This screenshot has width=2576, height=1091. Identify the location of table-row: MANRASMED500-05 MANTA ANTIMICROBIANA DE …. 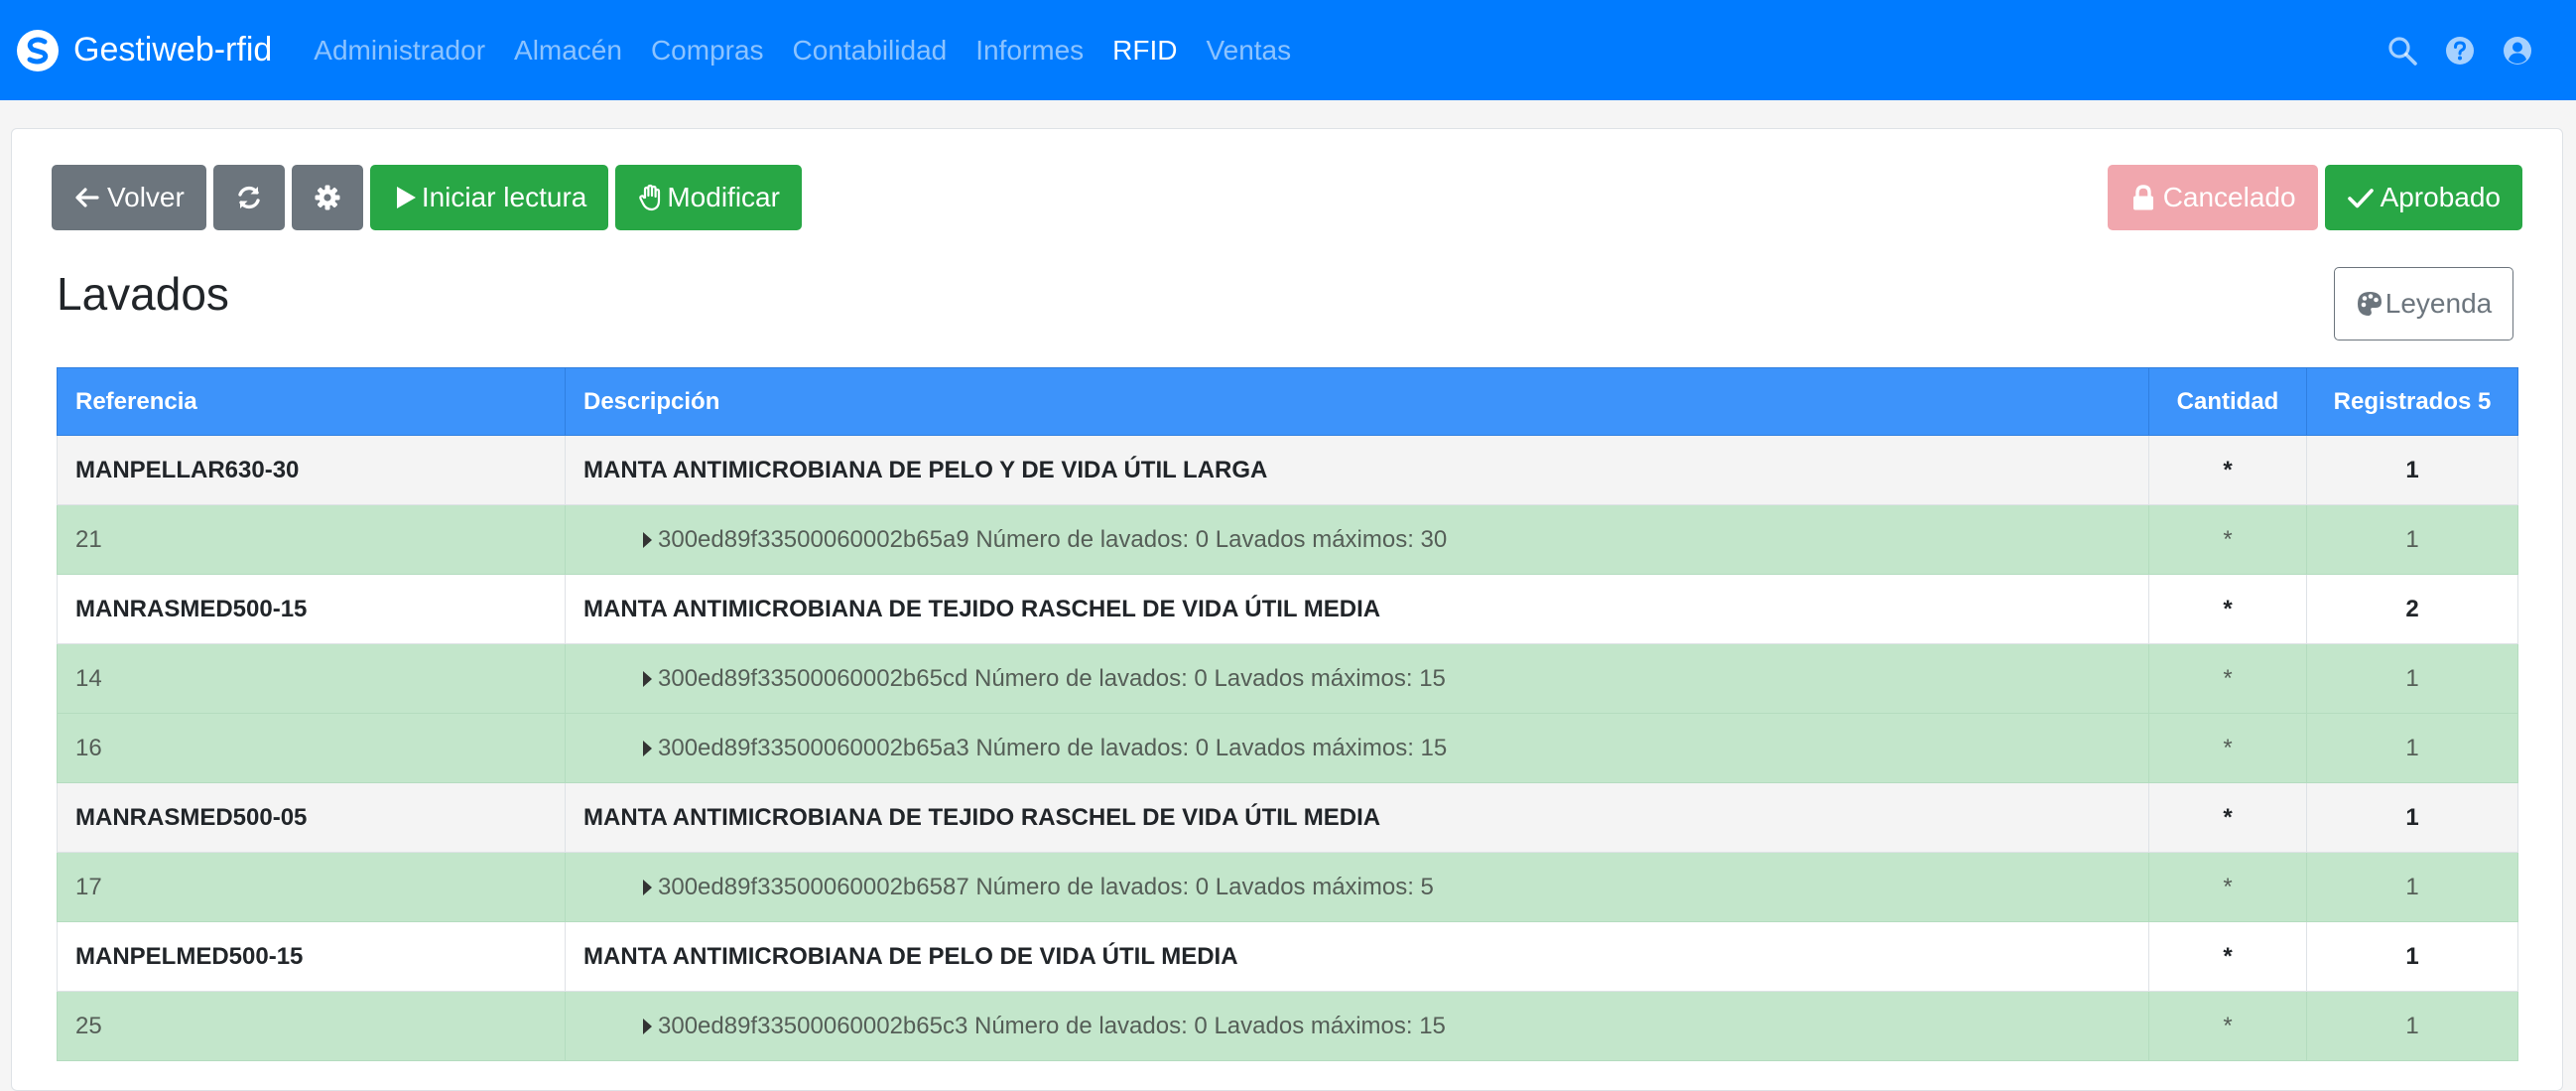
(1288, 817).